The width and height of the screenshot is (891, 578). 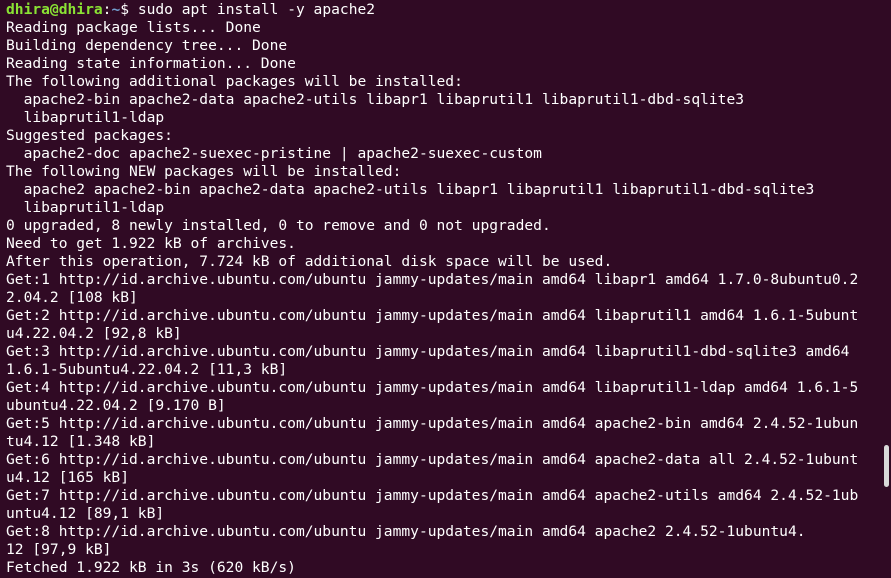 What do you see at coordinates (147, 45) in the screenshot?
I see `output-line: Building dependency tree... Done` at bounding box center [147, 45].